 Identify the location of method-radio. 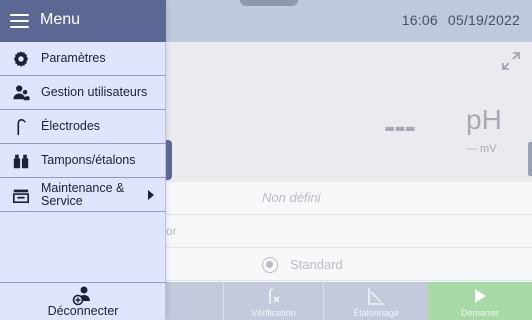
(270, 265).